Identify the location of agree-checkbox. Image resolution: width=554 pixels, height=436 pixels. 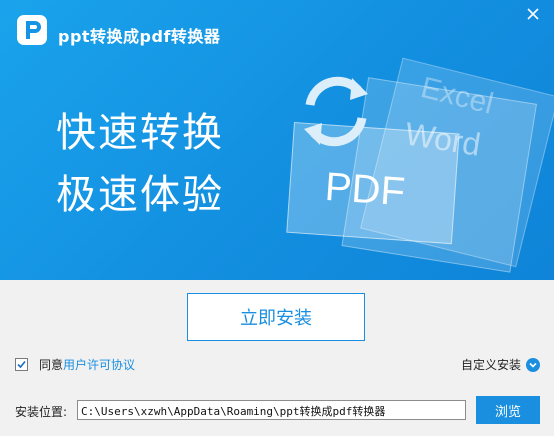
(21, 364).